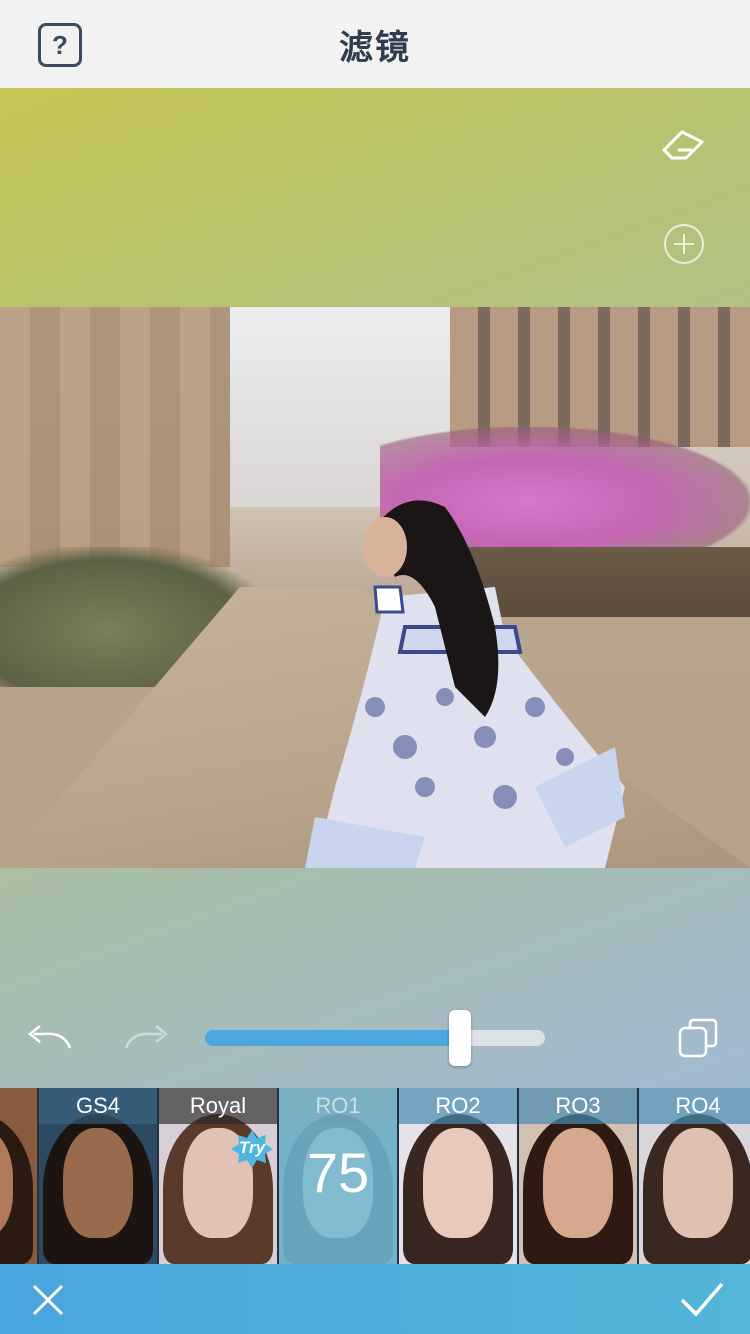 The height and width of the screenshot is (1334, 750). I want to click on undo-icon, so click(51, 1038).